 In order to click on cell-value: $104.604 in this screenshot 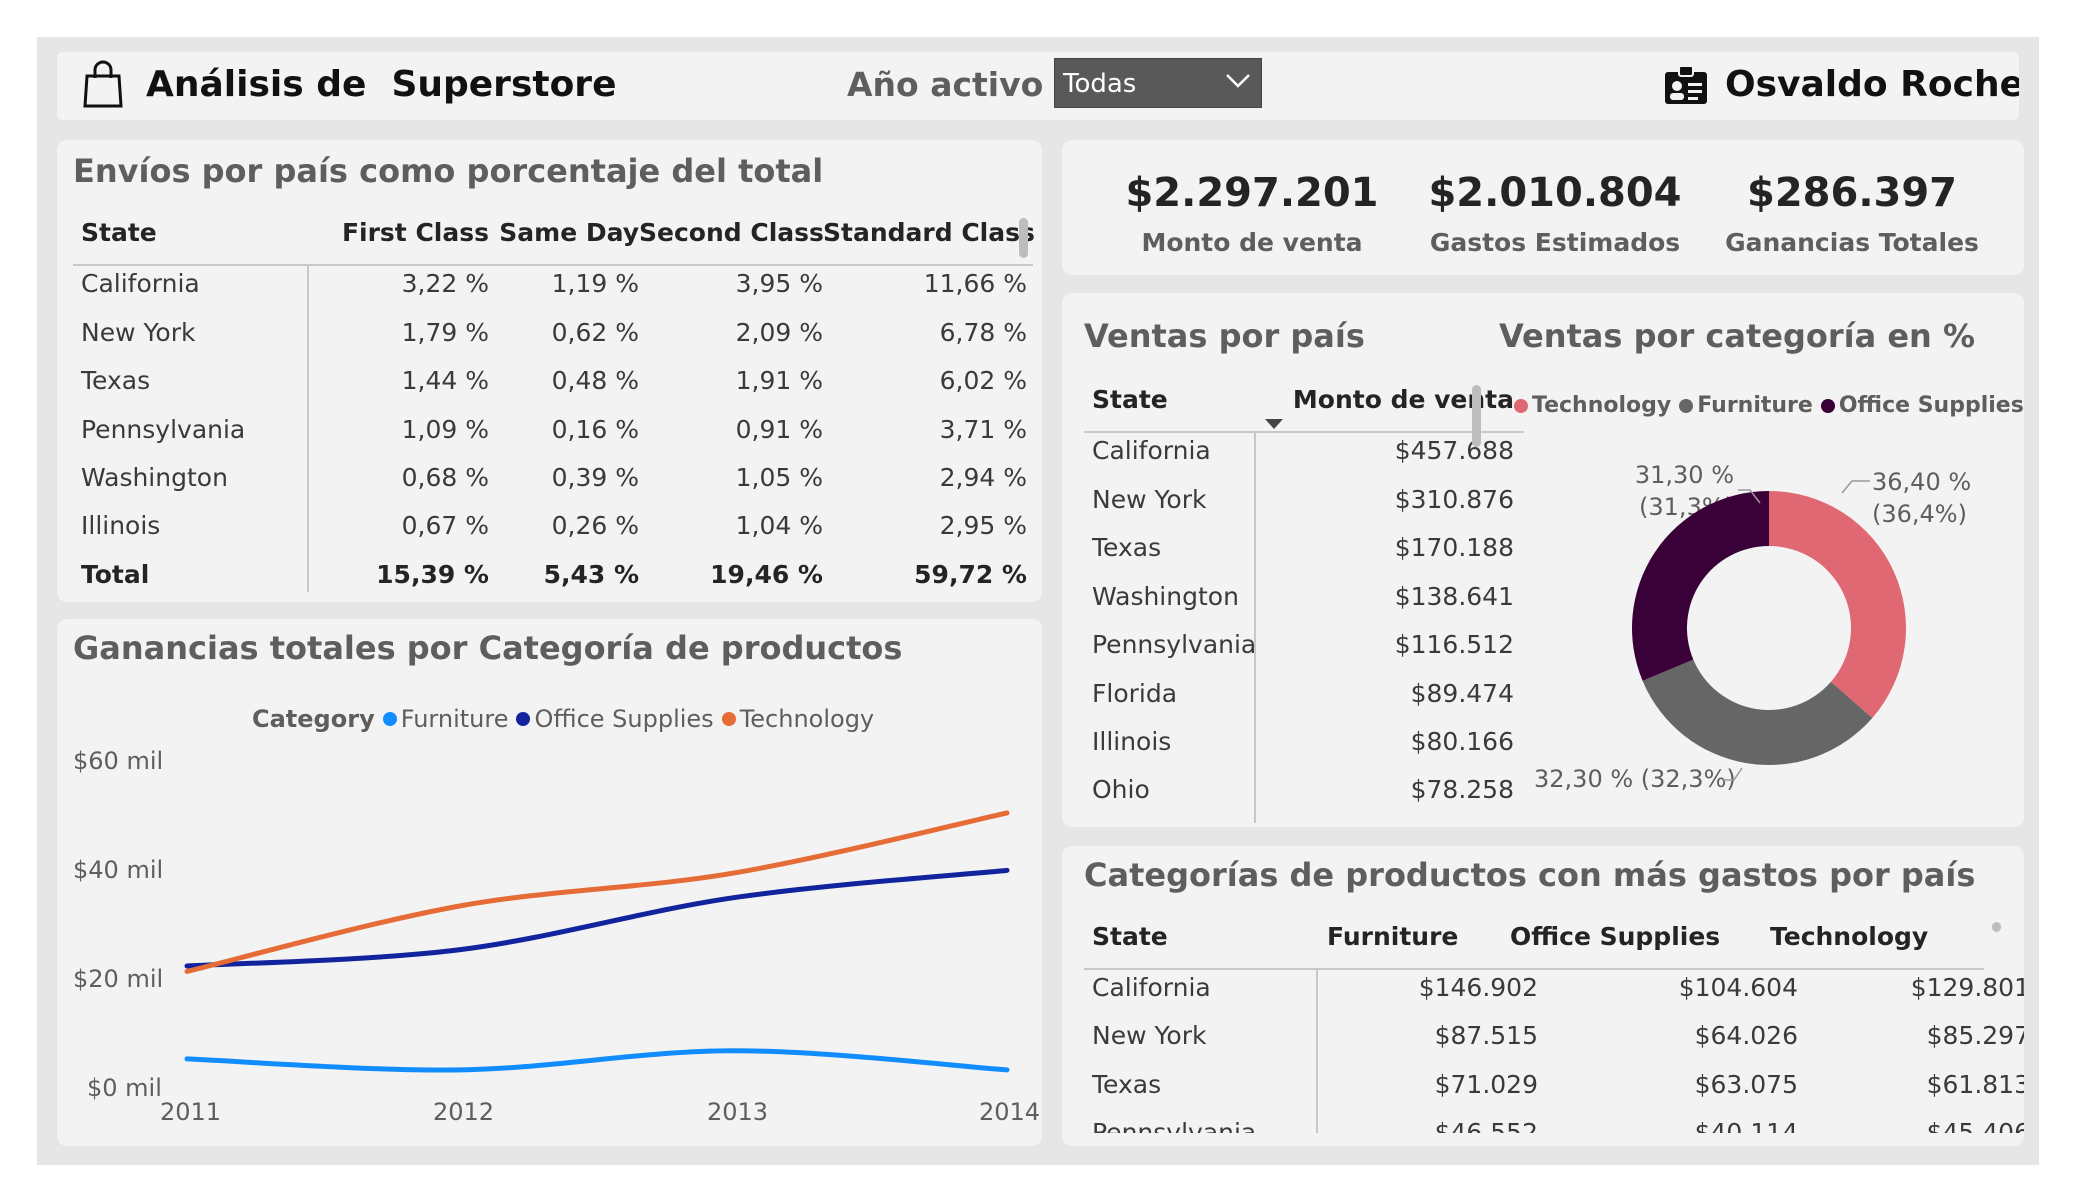, I will do `click(1738, 987)`.